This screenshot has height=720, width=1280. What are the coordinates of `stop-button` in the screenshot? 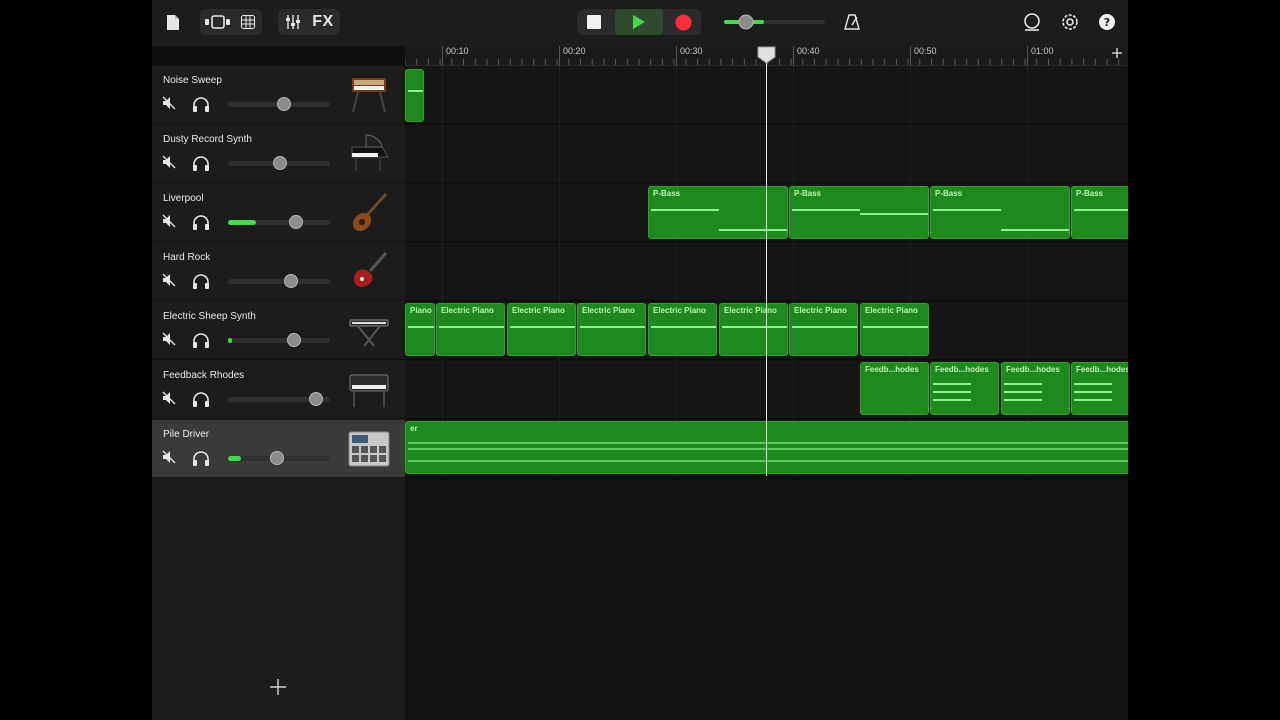 It's located at (594, 22).